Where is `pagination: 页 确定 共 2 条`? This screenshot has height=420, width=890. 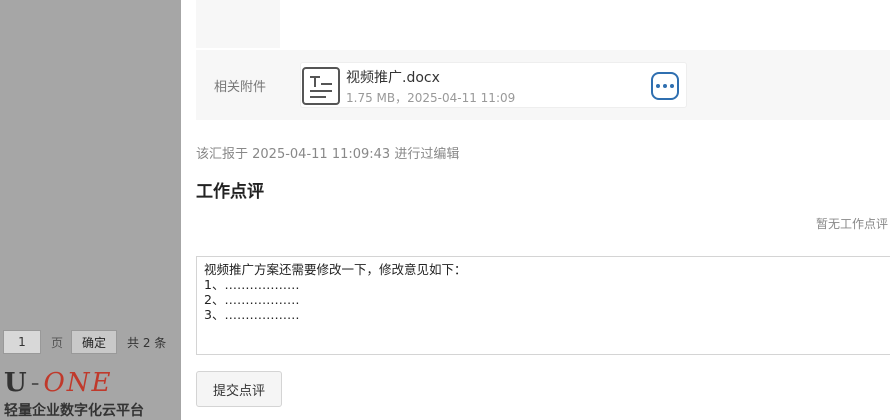
pagination: 页 确定 共 2 条 is located at coordinates (84, 342).